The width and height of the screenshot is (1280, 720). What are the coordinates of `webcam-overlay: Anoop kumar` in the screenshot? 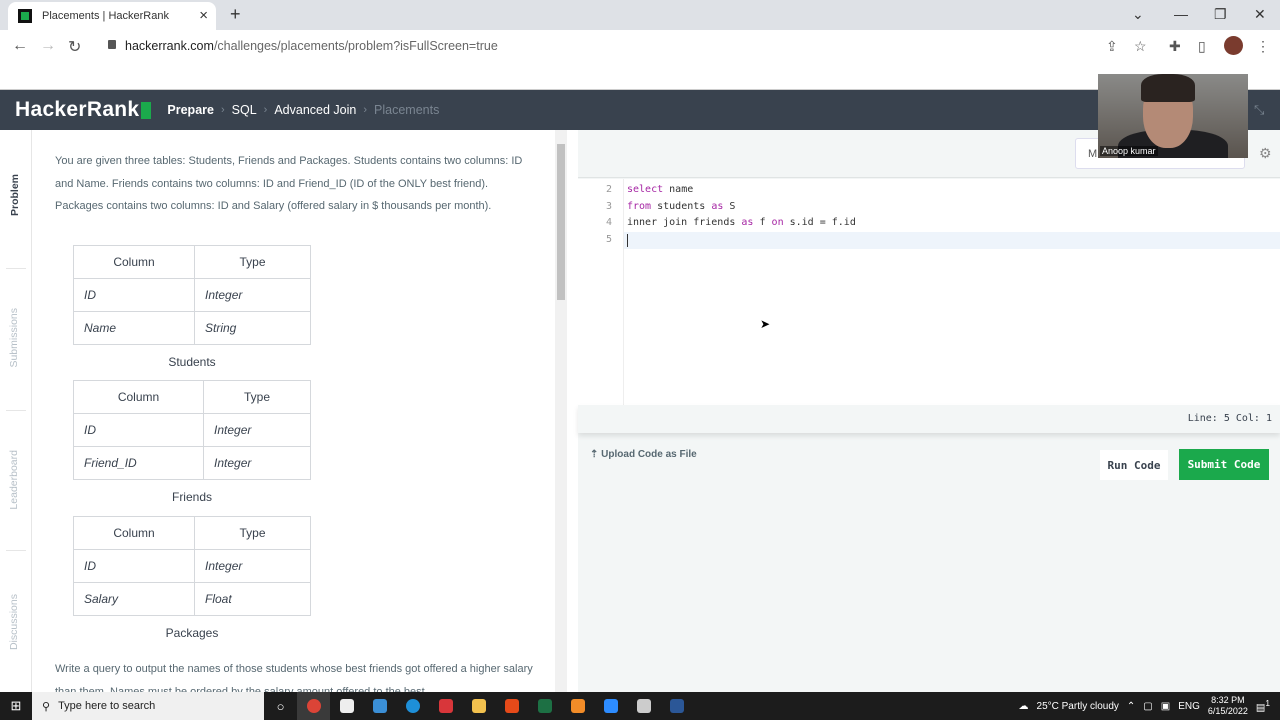 It's located at (1173, 116).